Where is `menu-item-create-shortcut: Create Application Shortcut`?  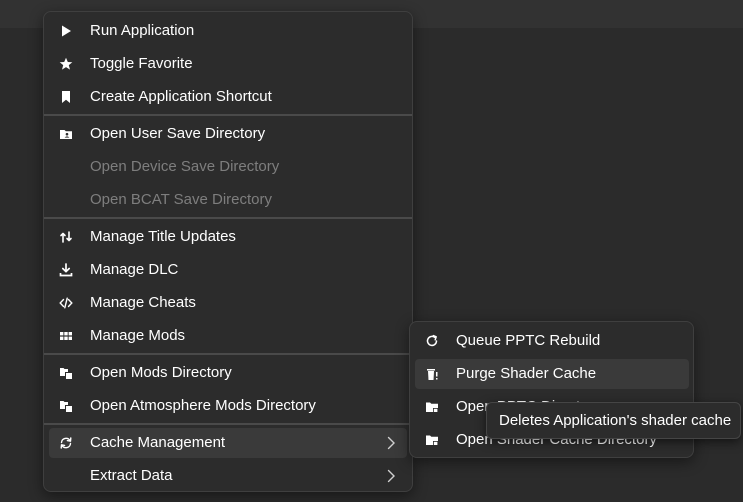 menu-item-create-shortcut: Create Application Shortcut is located at coordinates (228, 97).